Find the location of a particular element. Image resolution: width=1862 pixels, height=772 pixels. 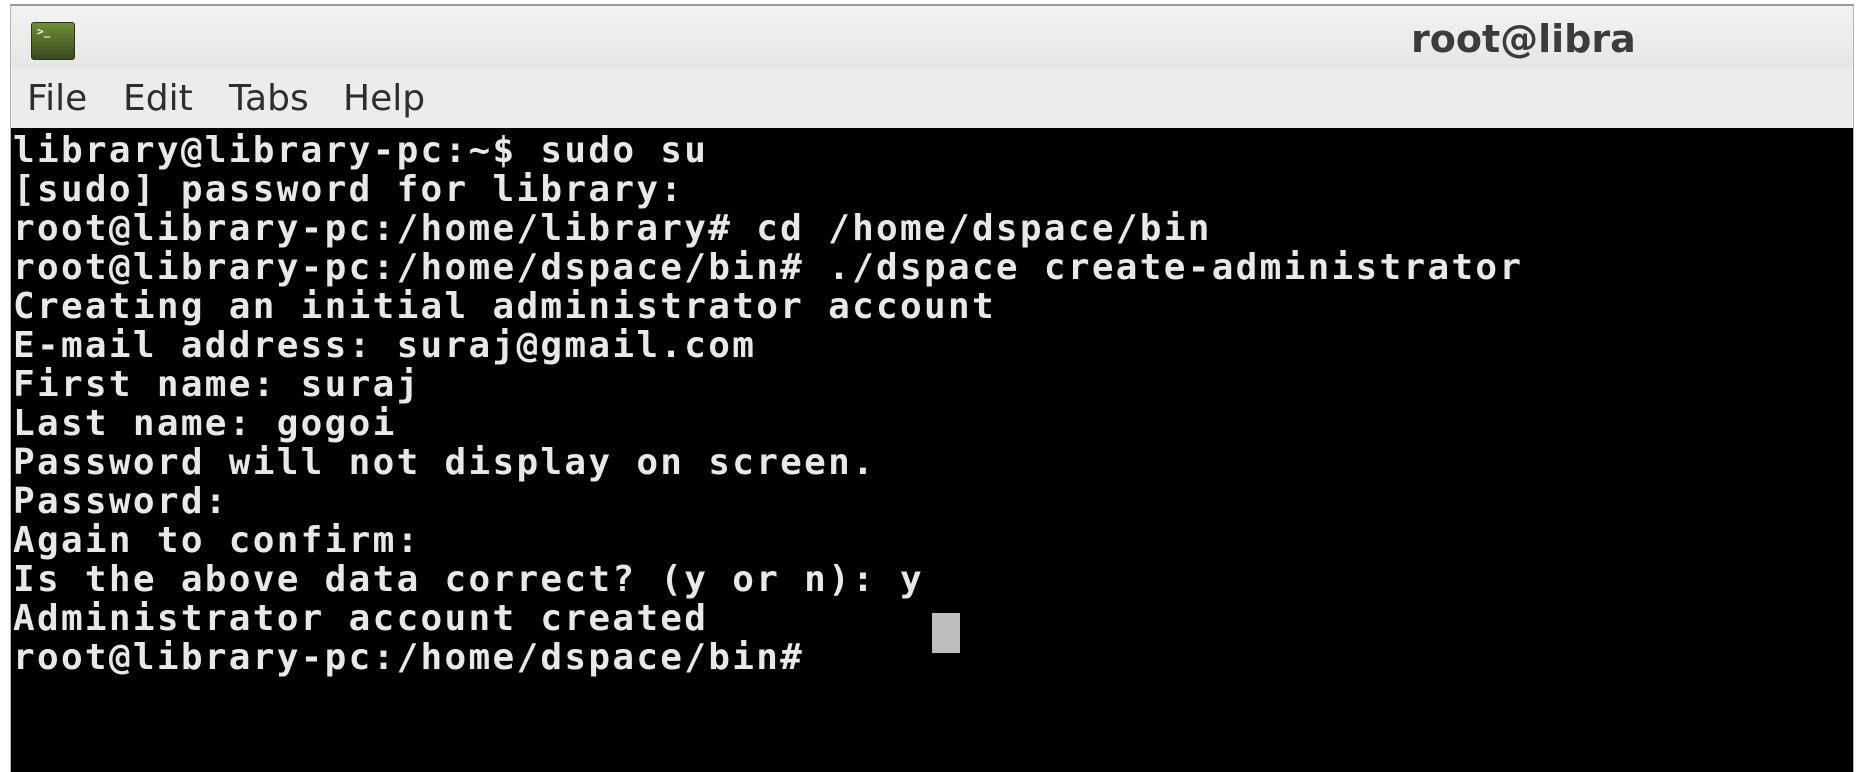

menu-bar: File Edit Tabs Help is located at coordinates (932, 98).